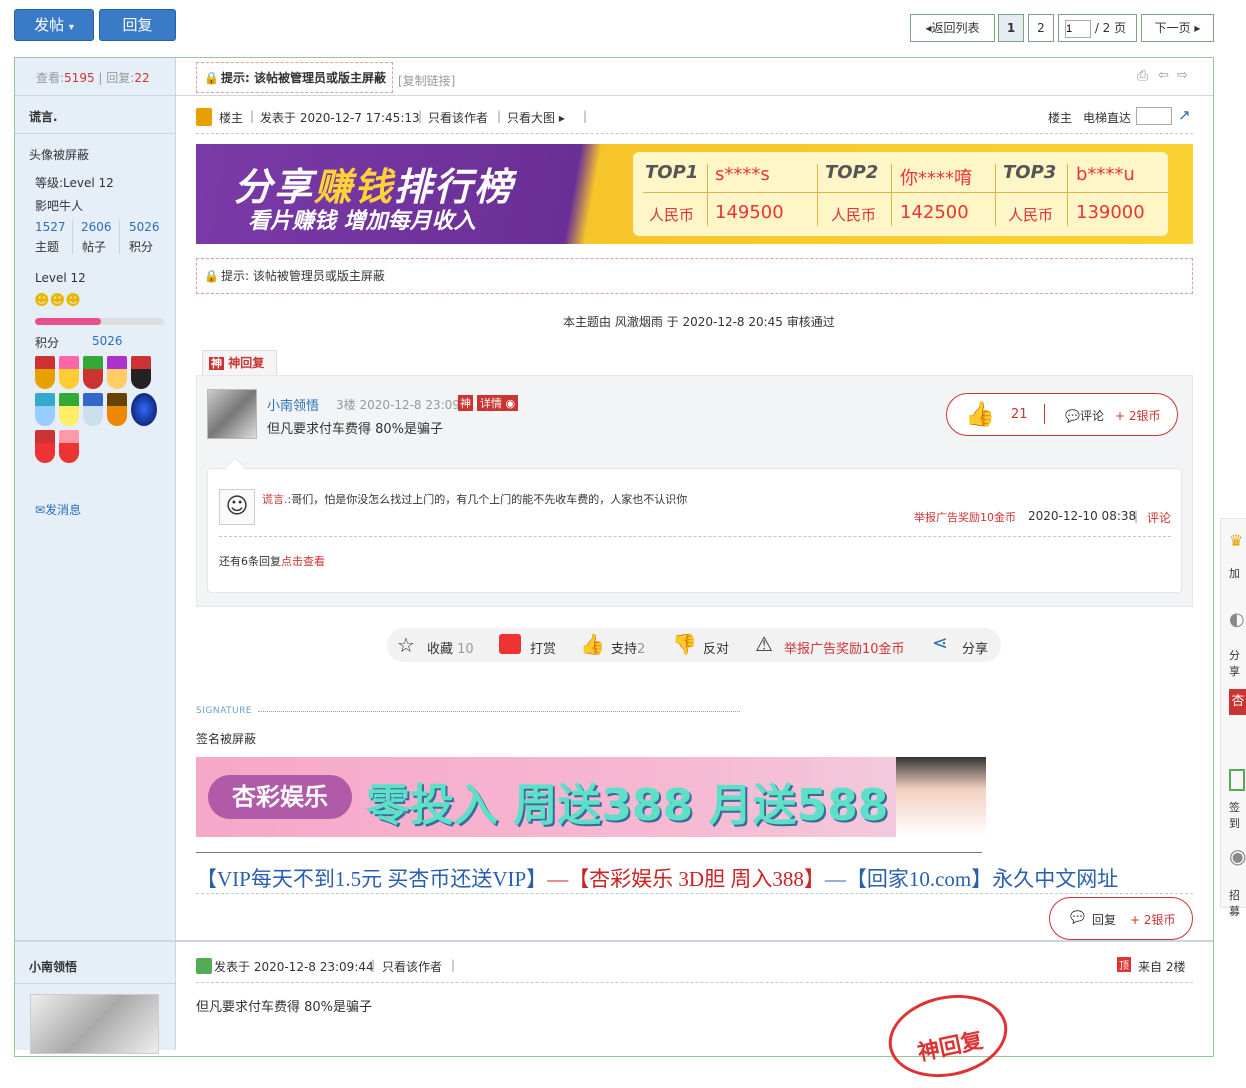 The height and width of the screenshot is (1088, 1246). I want to click on points-row-label: 积分, so click(47, 343).